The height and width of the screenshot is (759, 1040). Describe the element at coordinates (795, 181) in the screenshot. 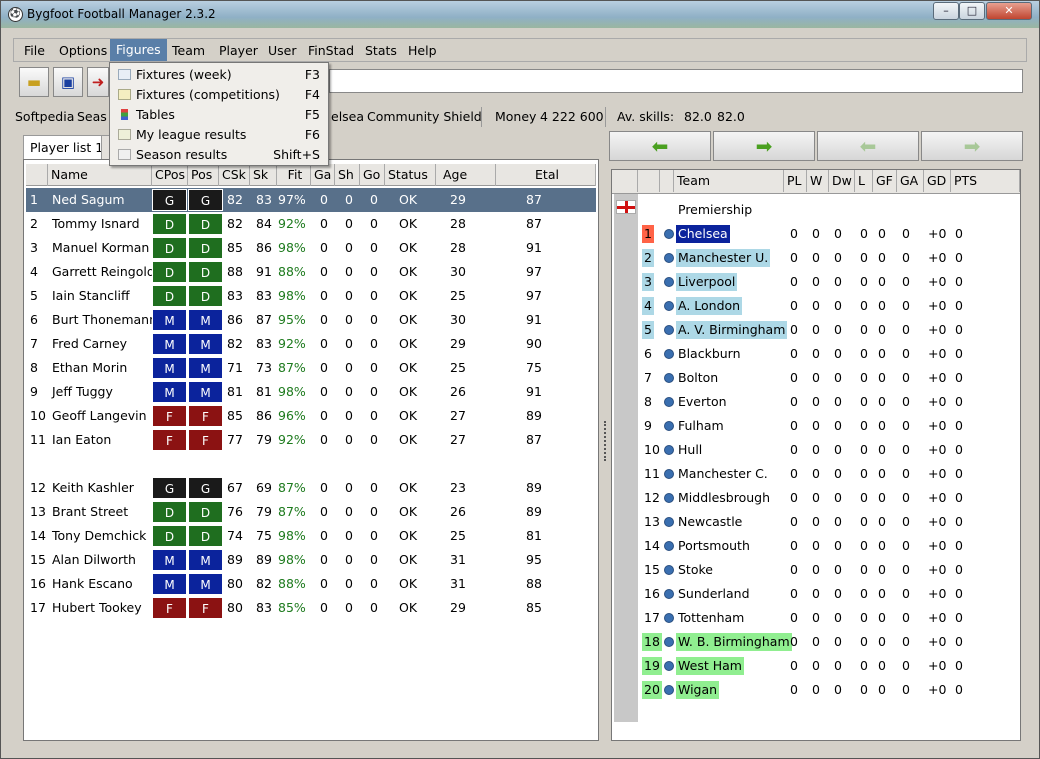

I see `col-pl: PL` at that location.